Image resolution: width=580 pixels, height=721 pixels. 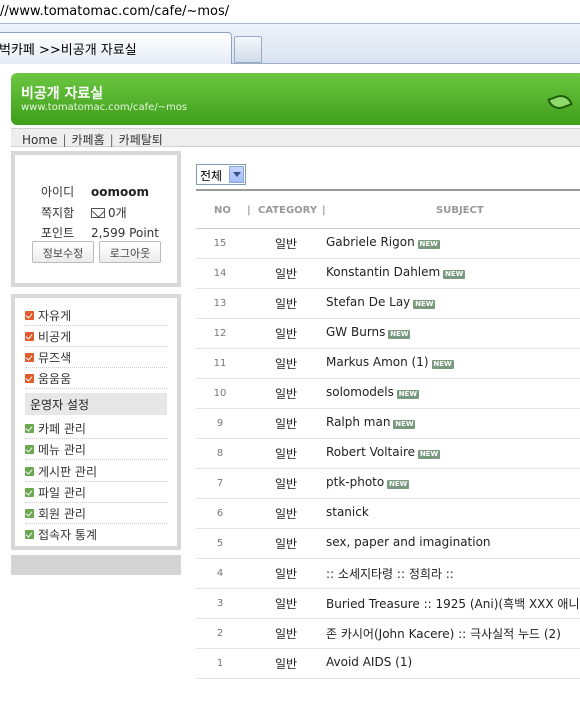 I want to click on top-nav: Home | 카페홈 | 카페탈퇴, so click(x=295, y=137).